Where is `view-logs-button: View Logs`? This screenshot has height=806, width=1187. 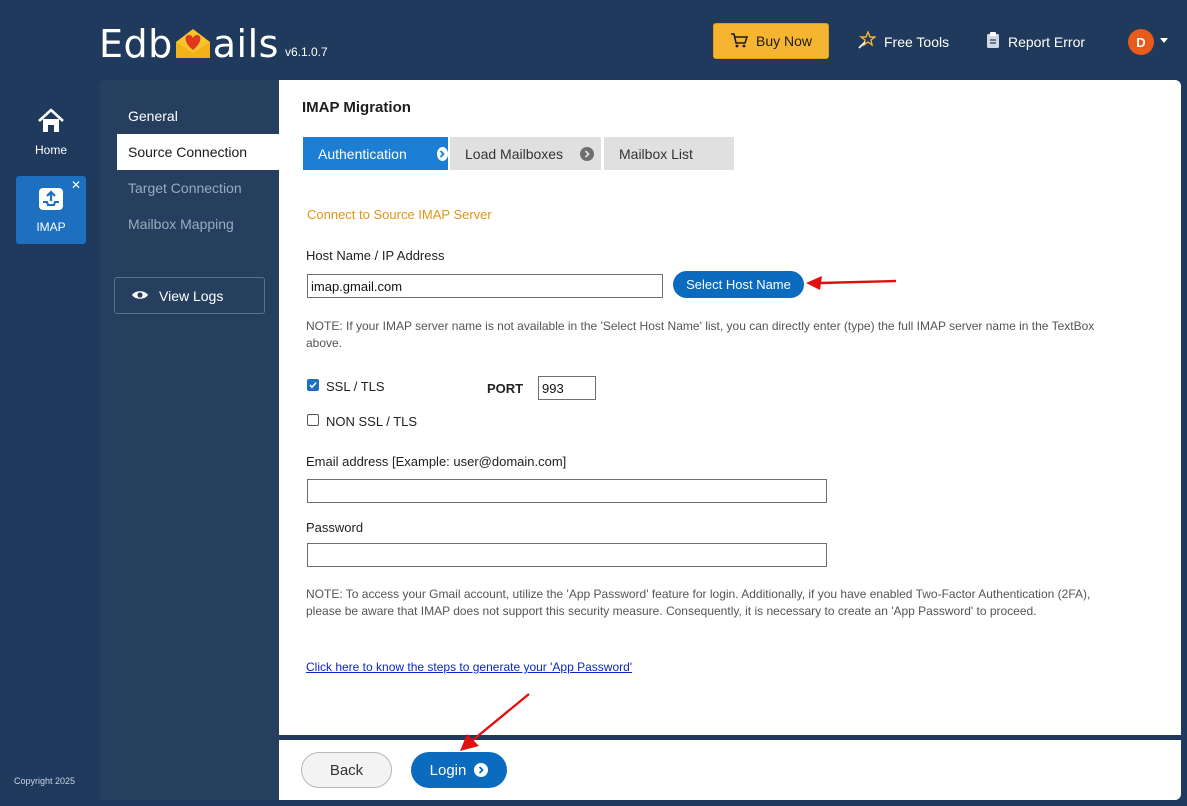
view-logs-button: View Logs is located at coordinates (189, 295).